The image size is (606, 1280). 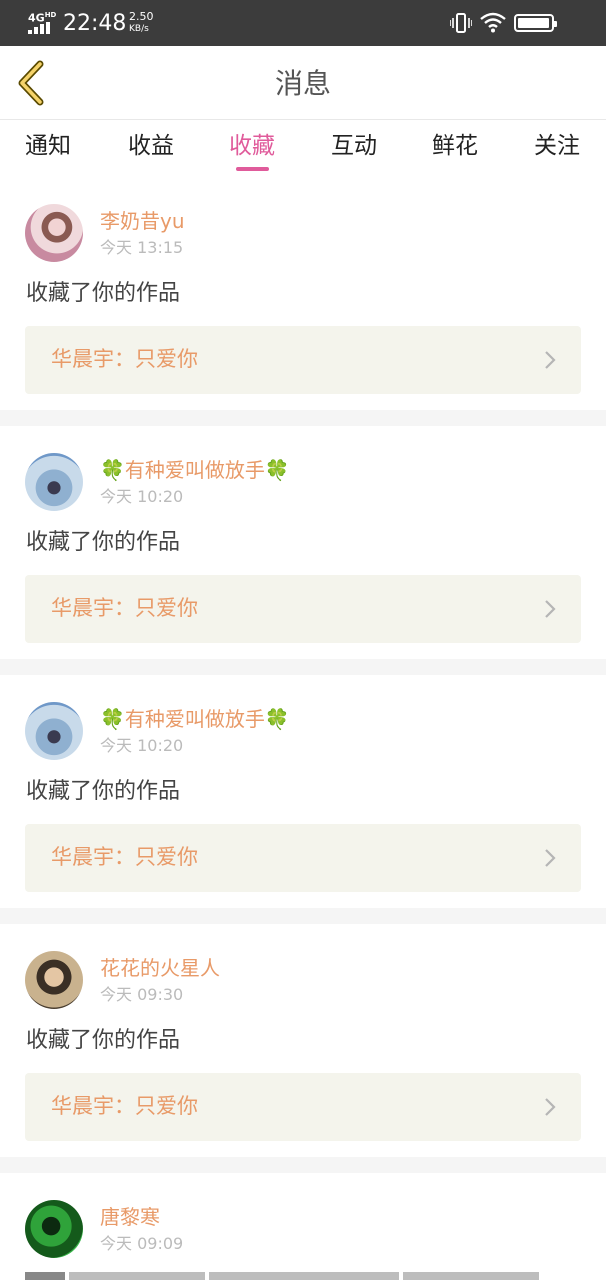 I want to click on cut-off-content, so click(x=303, y=1274).